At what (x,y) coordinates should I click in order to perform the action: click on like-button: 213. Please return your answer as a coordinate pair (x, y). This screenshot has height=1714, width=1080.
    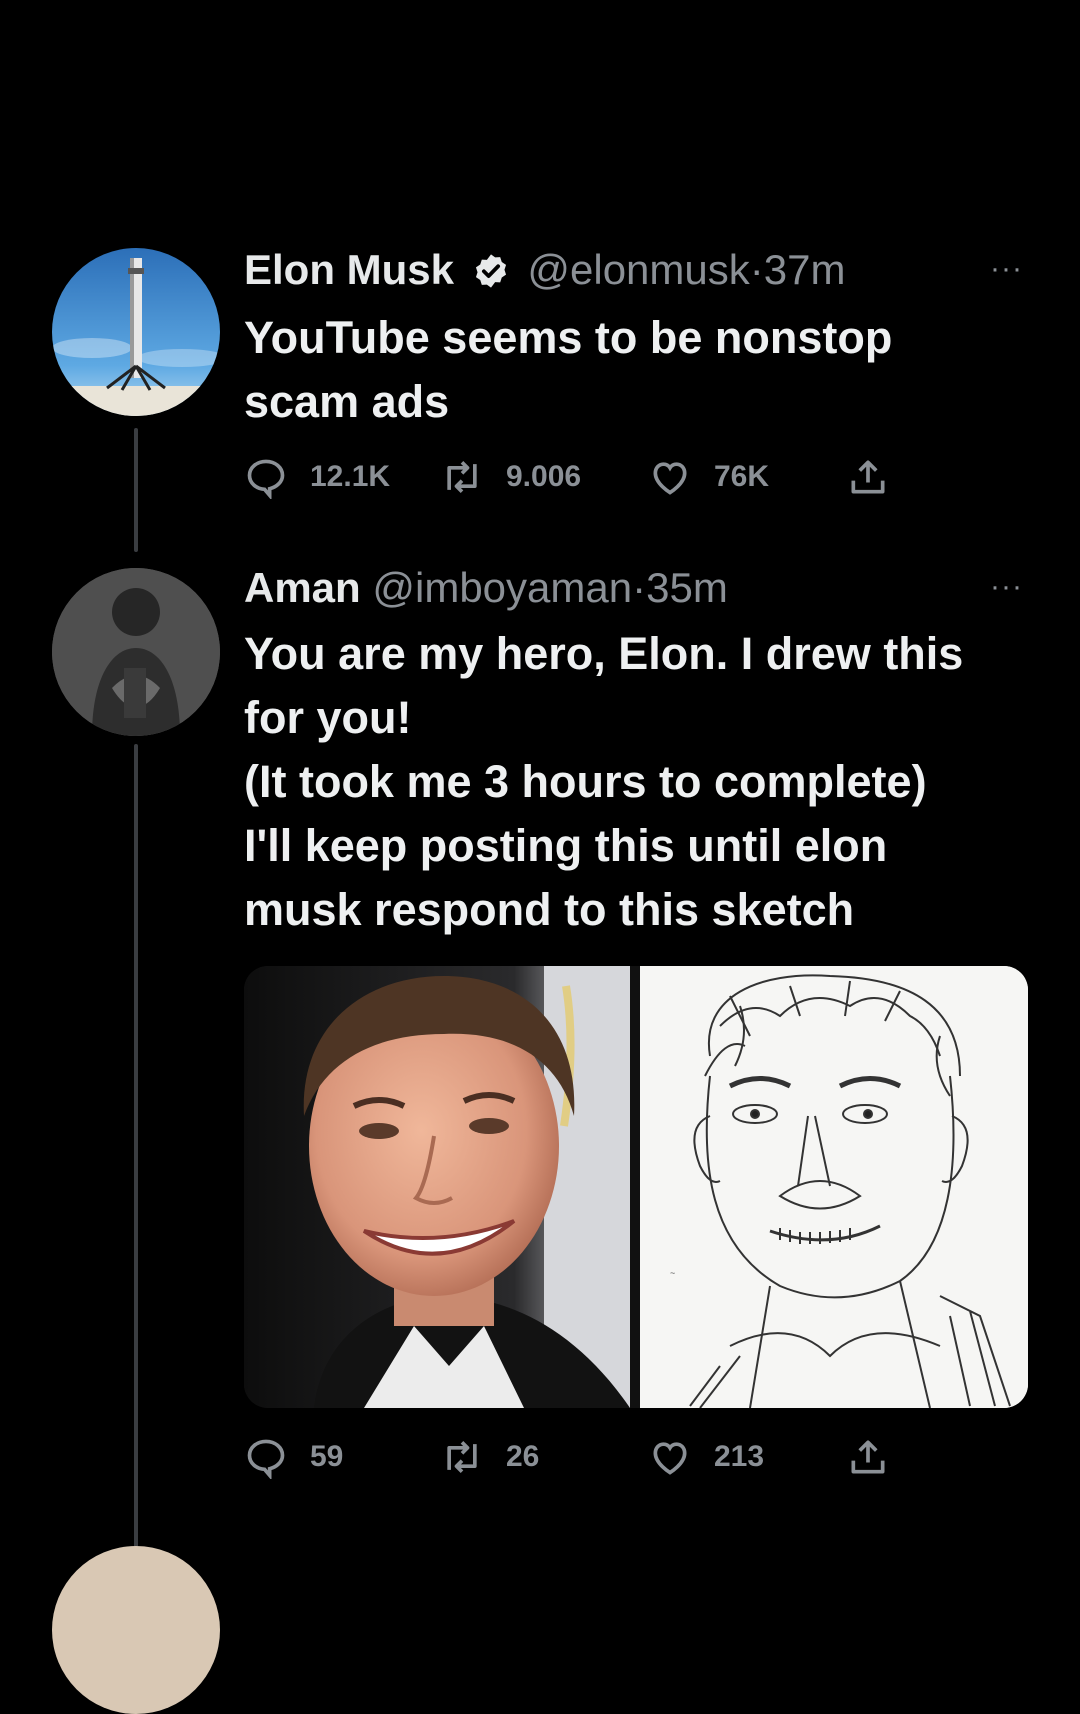
    Looking at the image, I should click on (706, 1457).